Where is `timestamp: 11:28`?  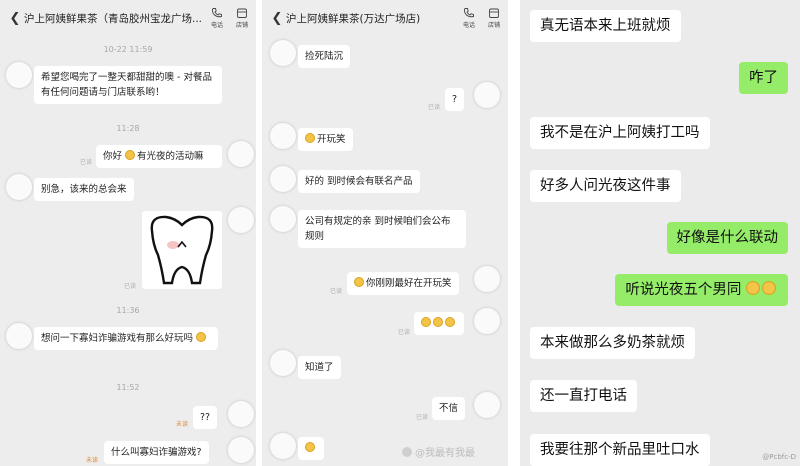 timestamp: 11:28 is located at coordinates (128, 128).